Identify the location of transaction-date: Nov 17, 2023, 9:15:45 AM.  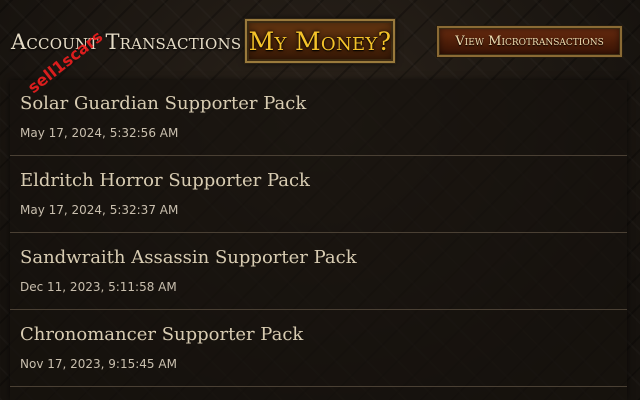
(98, 364).